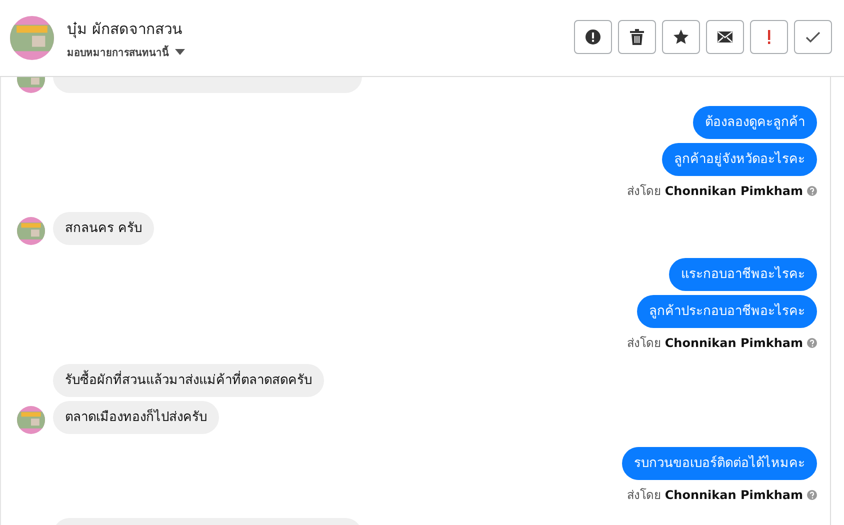 This screenshot has width=844, height=525. What do you see at coordinates (103, 228) in the screenshot?
I see `message-bubble: สกลนคร ครับ` at bounding box center [103, 228].